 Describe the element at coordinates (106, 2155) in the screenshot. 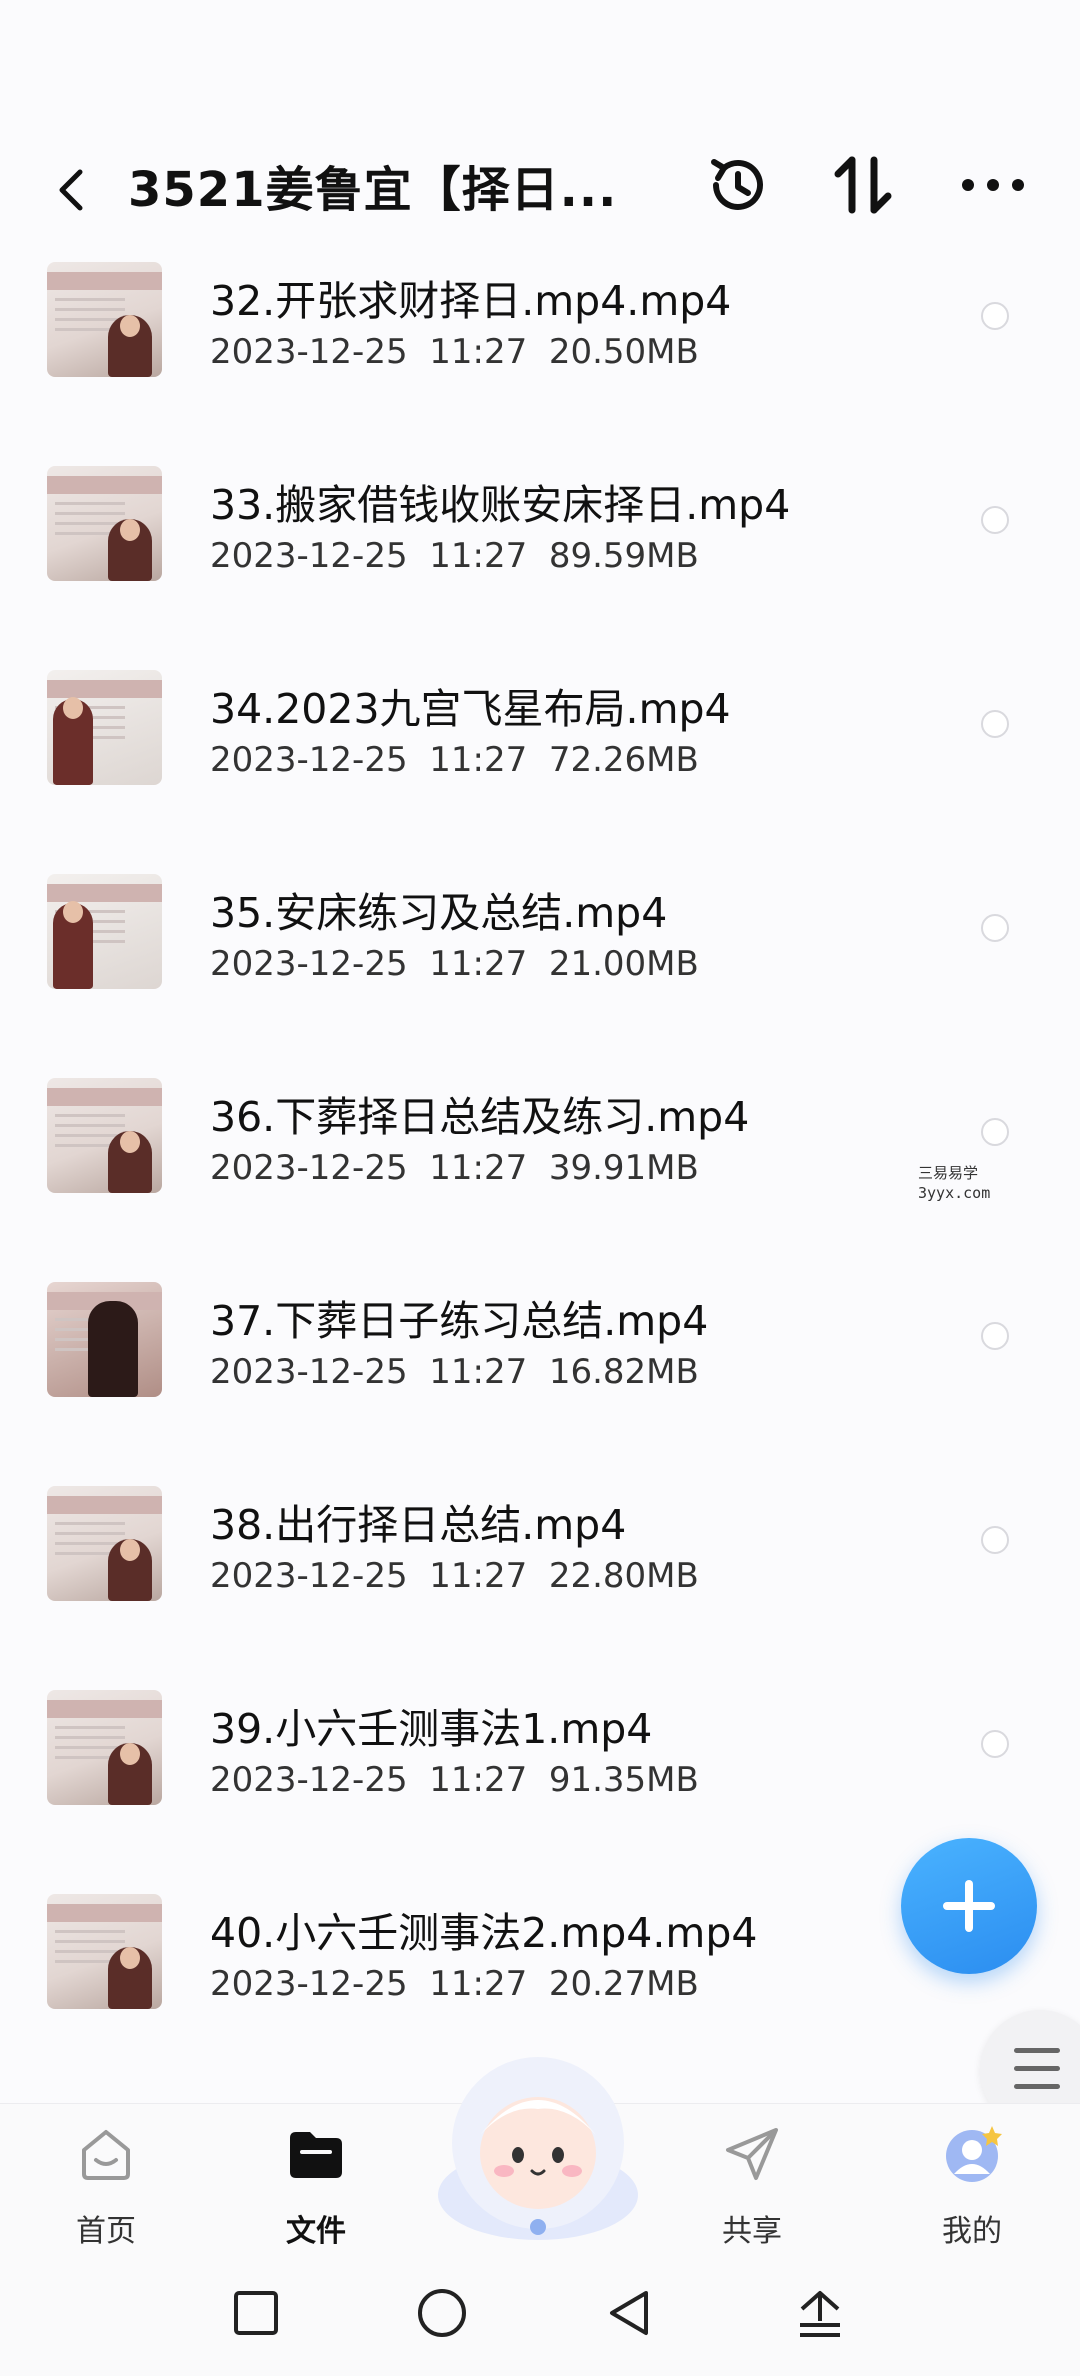

I see `home-icon` at that location.